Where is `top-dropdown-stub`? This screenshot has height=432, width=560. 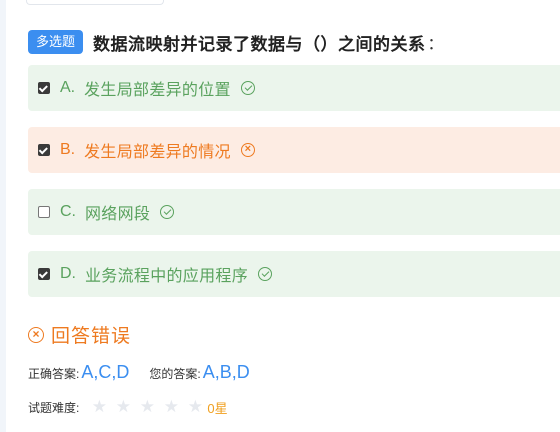 top-dropdown-stub is located at coordinates (95, 2).